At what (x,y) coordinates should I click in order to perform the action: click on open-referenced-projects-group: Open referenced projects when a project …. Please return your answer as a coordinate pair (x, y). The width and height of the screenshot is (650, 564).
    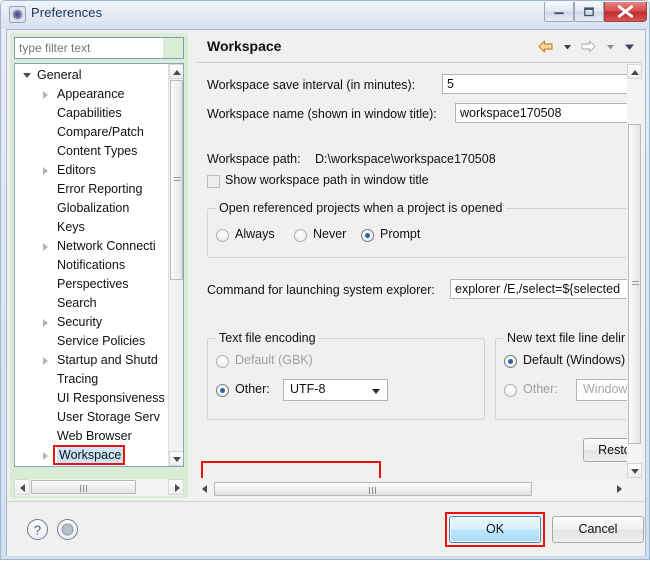
    Looking at the image, I should click on (424, 229).